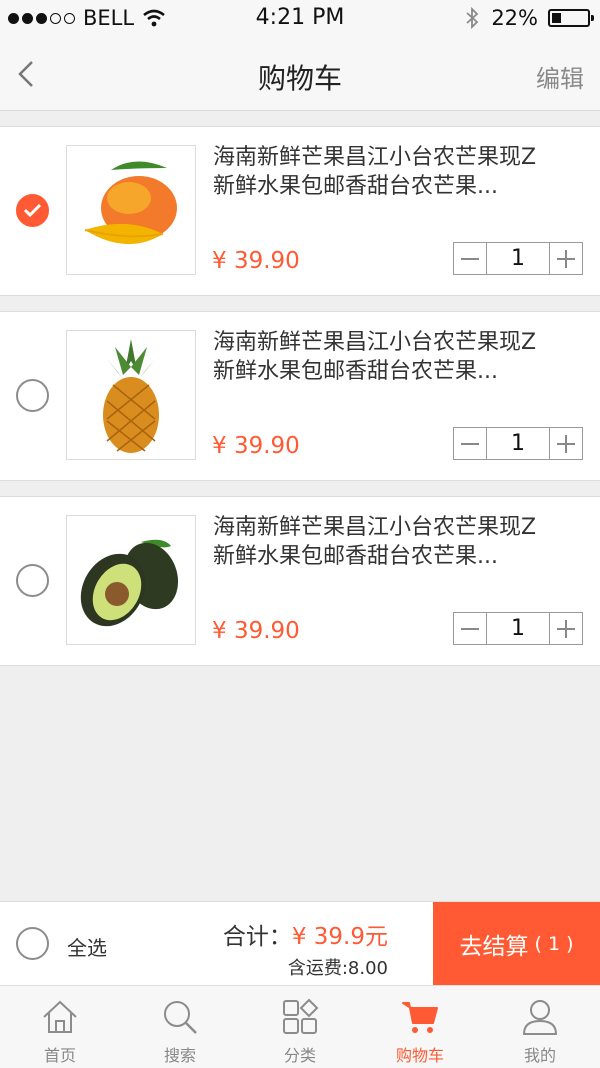 The height and width of the screenshot is (1068, 600). What do you see at coordinates (539, 1055) in the screenshot?
I see `tab-label: 我的` at bounding box center [539, 1055].